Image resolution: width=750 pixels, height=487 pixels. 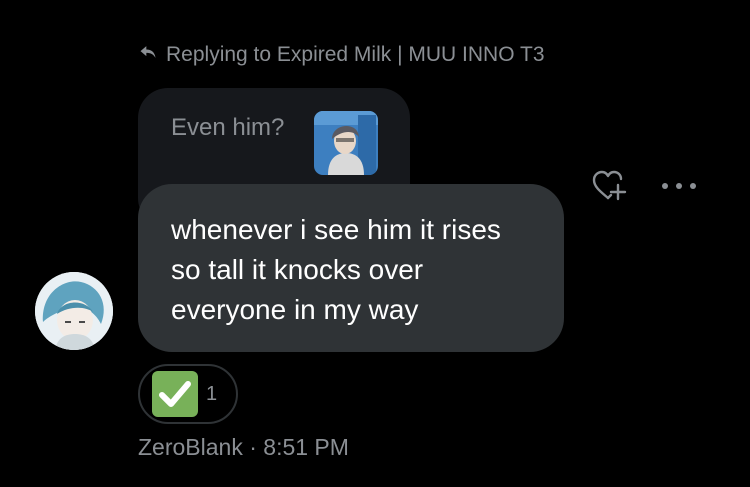 What do you see at coordinates (355, 54) in the screenshot?
I see `reply-label: Replying to Expired Milk | MUU INNO T3` at bounding box center [355, 54].